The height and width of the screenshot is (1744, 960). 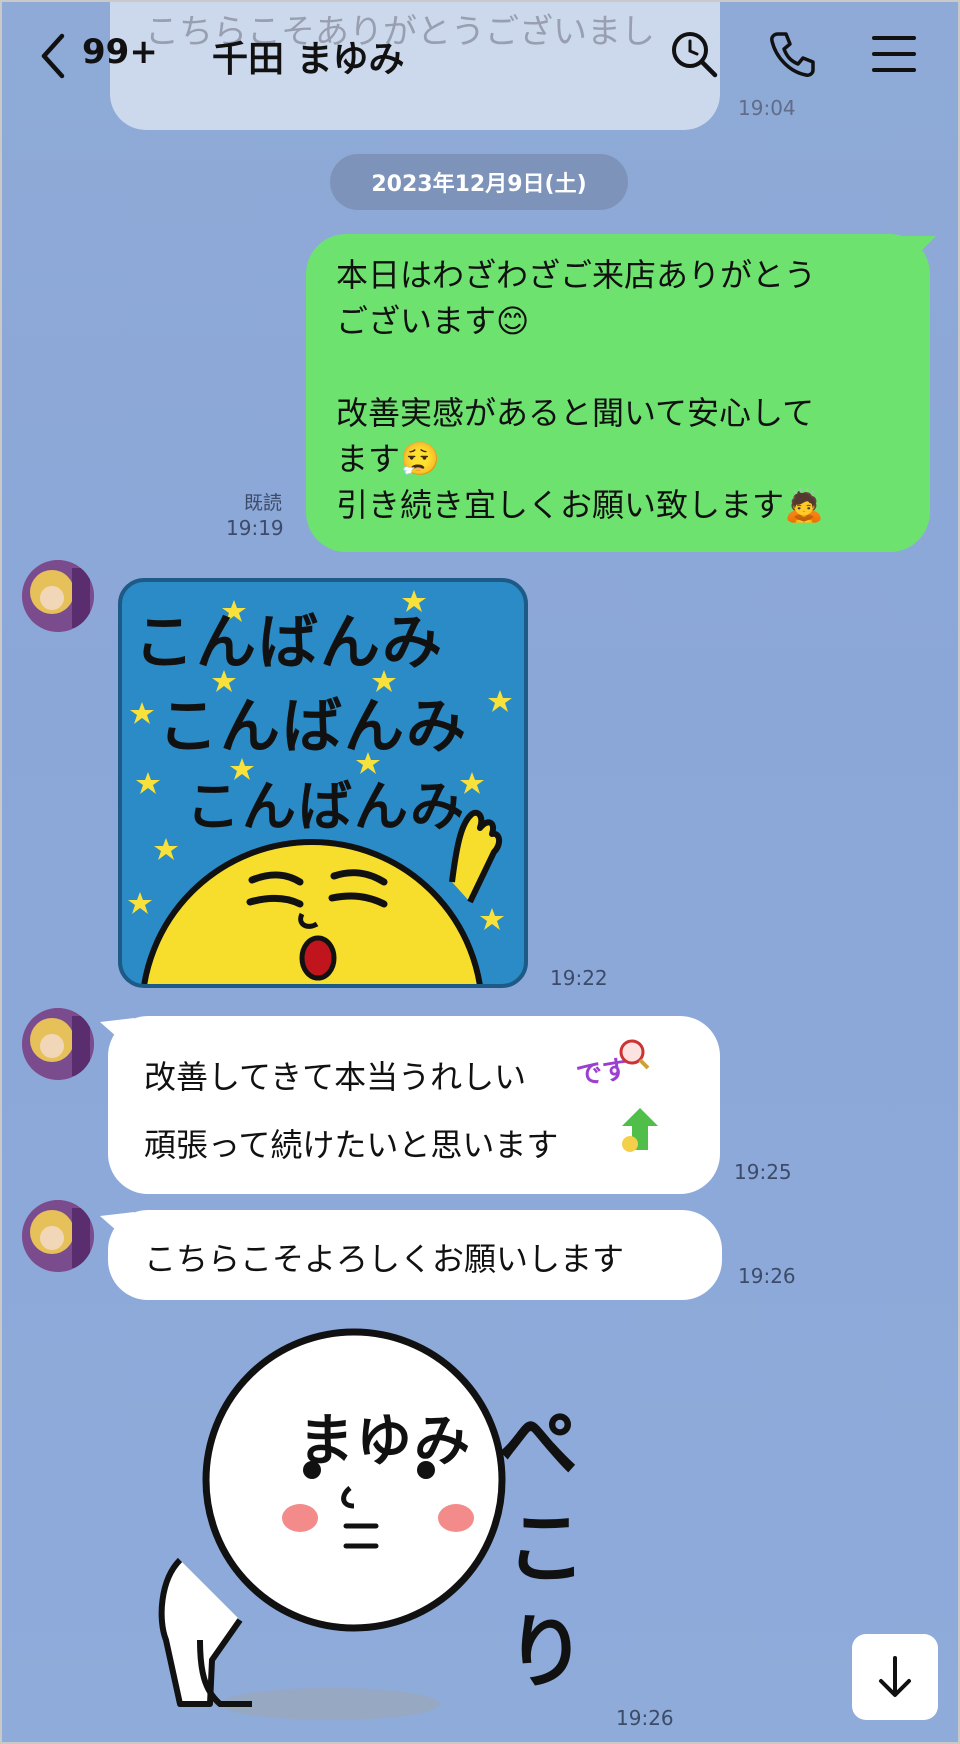 I want to click on outgoing-line: 改善実感があると聞いて安心して, so click(x=575, y=413).